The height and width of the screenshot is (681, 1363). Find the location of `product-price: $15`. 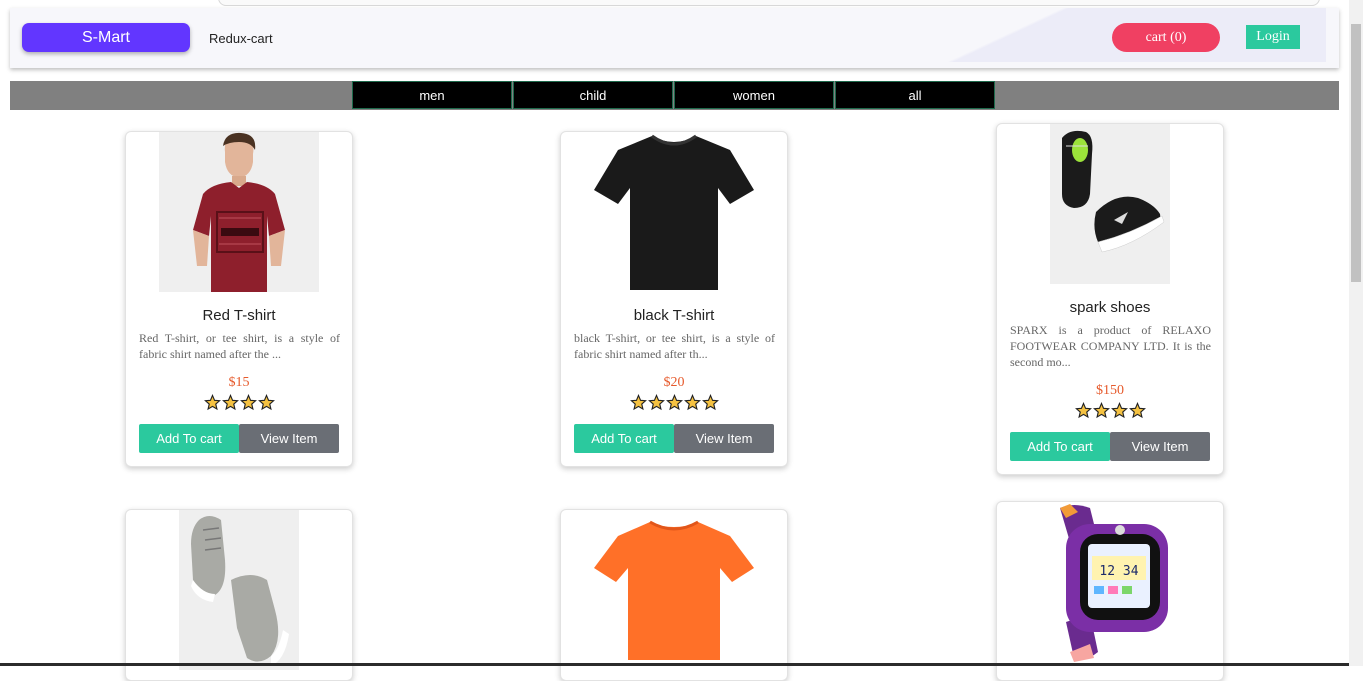

product-price: $15 is located at coordinates (239, 382).